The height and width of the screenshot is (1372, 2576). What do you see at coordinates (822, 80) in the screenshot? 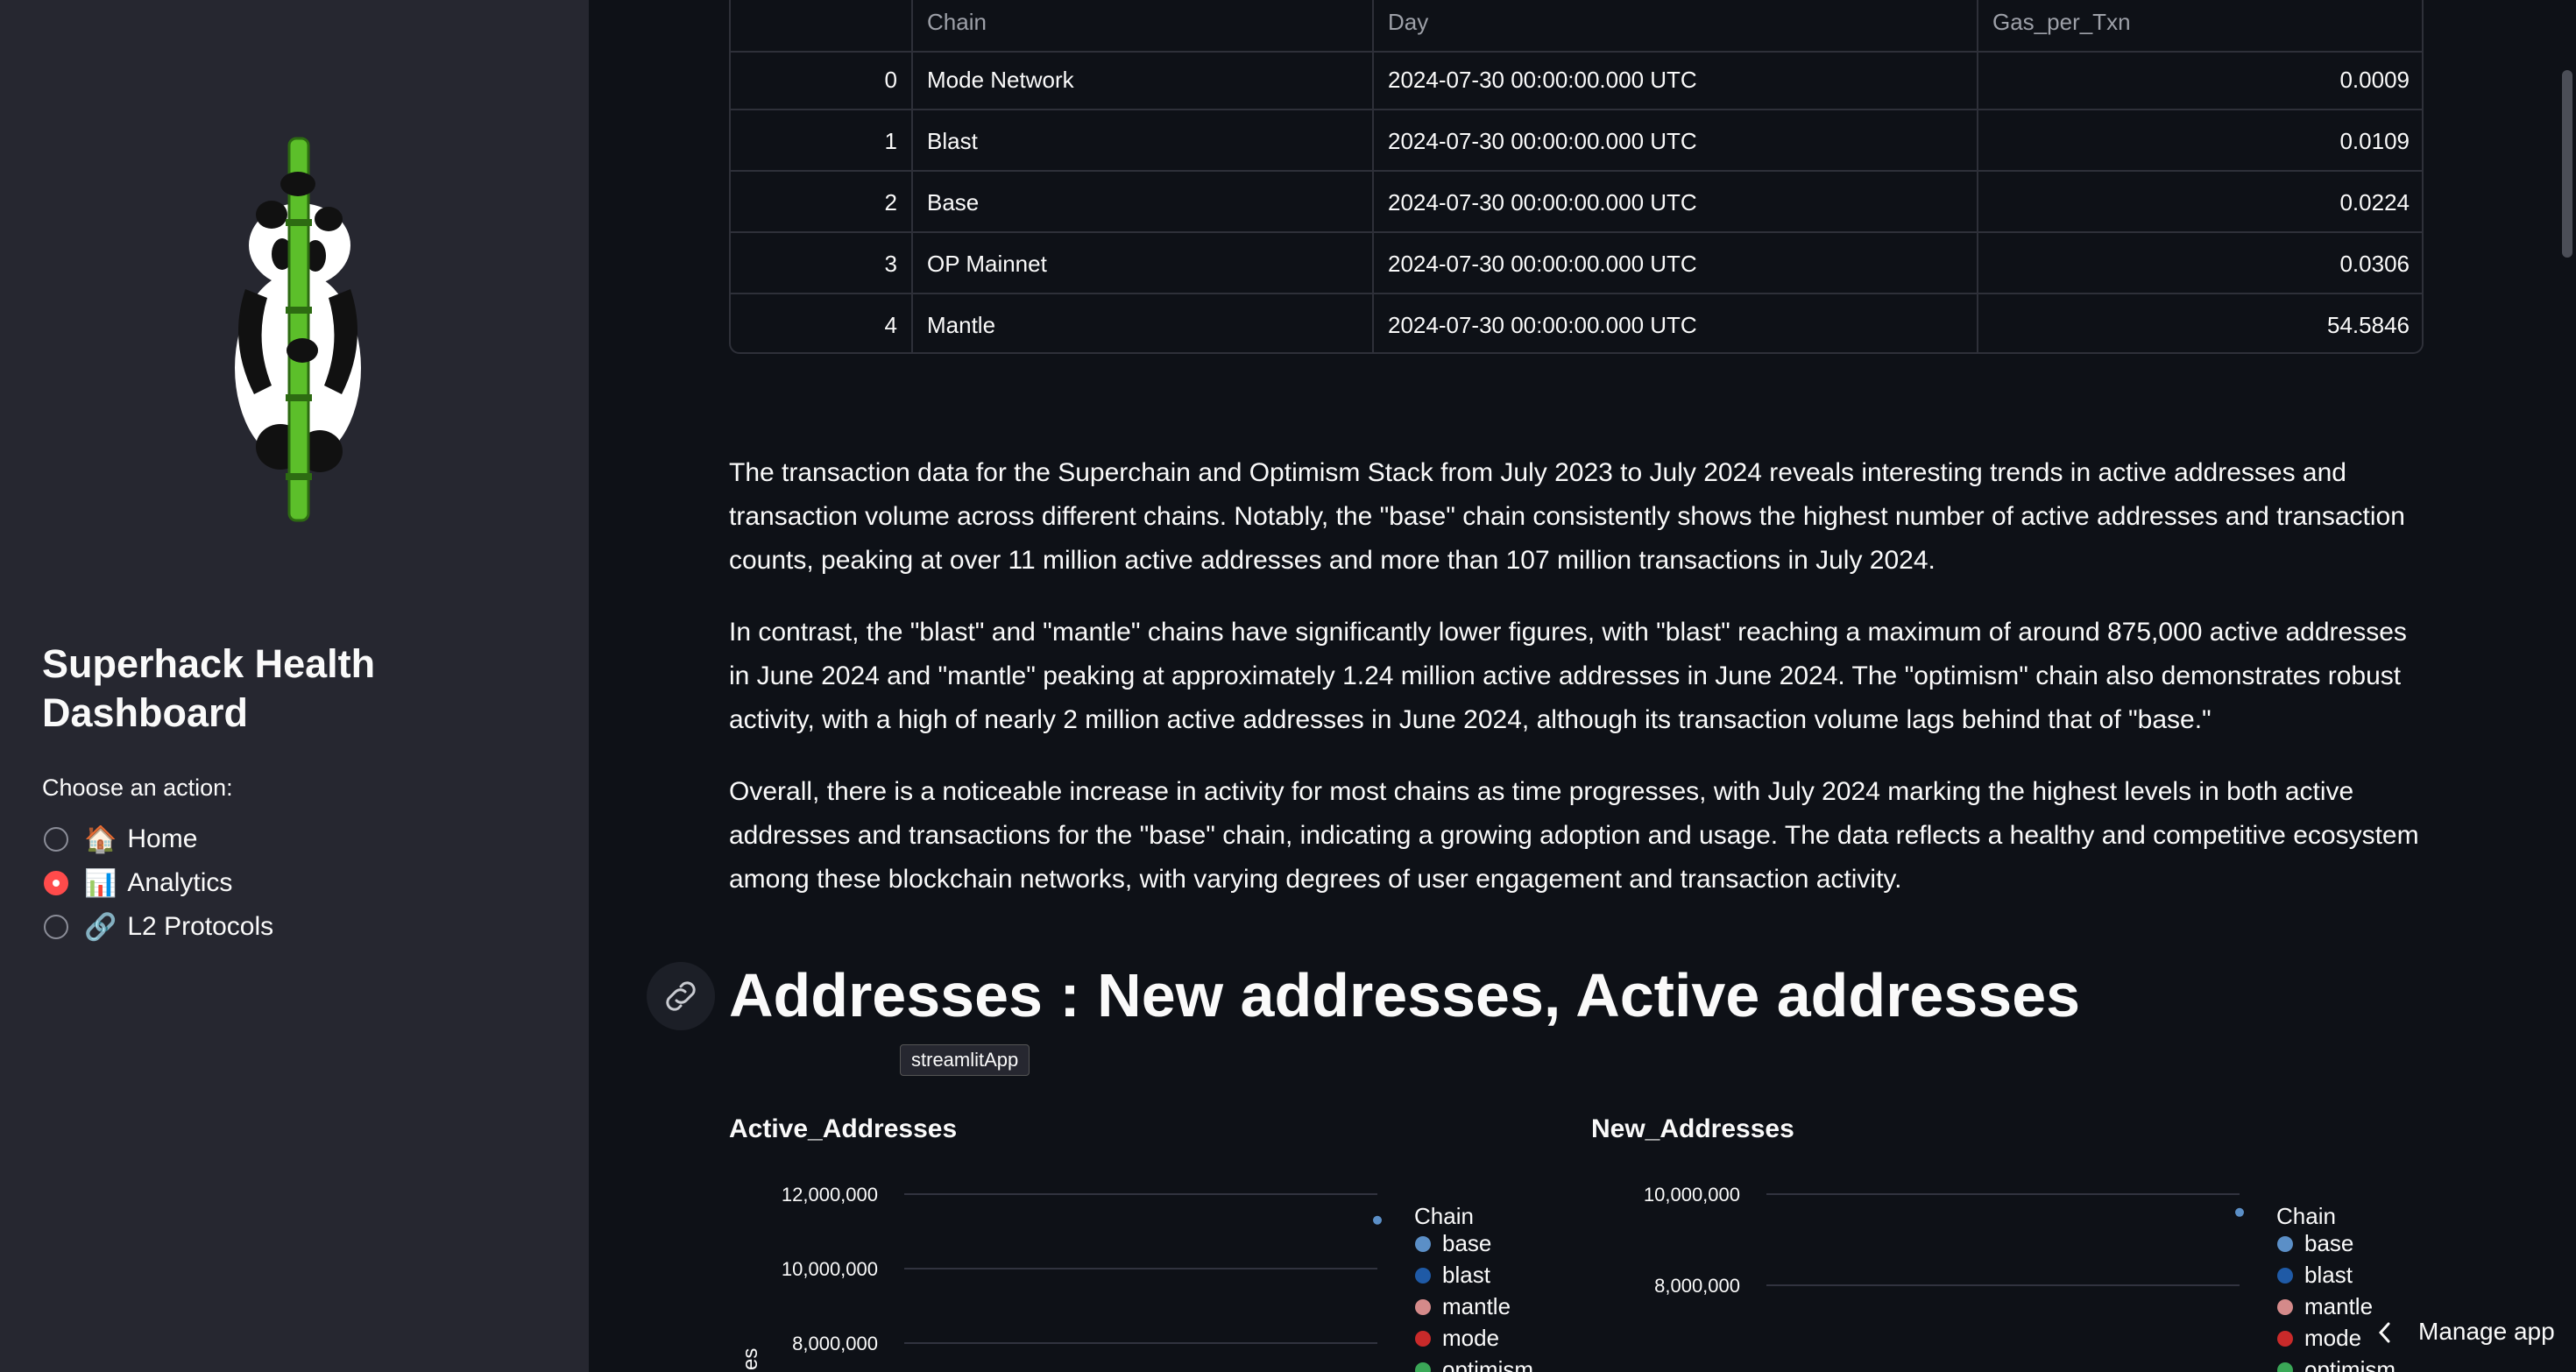
I see `table-cell: 0` at bounding box center [822, 80].